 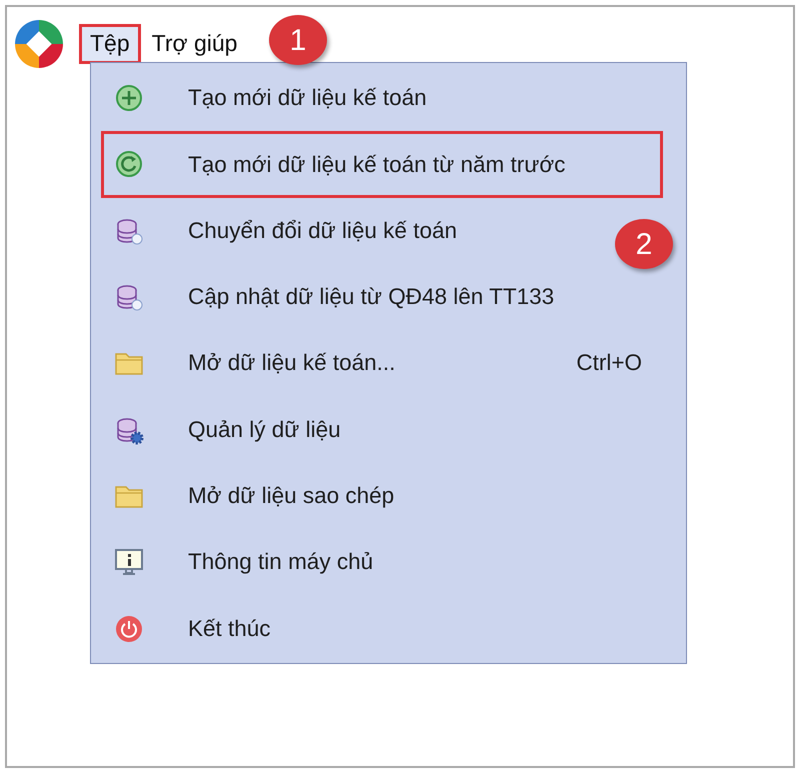 What do you see at coordinates (194, 44) in the screenshot?
I see `menu-bar-item: Trợ giúp` at bounding box center [194, 44].